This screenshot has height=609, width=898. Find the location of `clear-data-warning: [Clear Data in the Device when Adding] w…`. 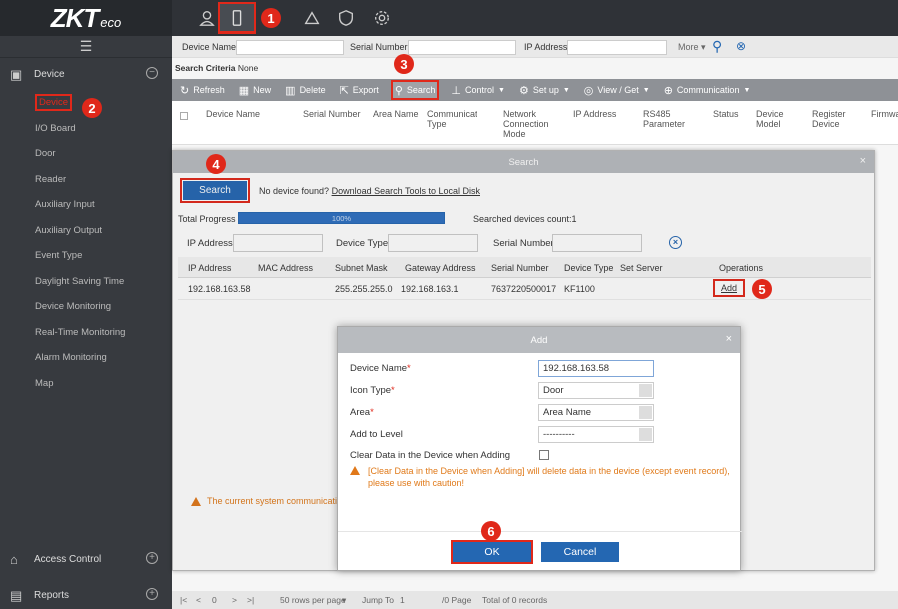

clear-data-warning: [Clear Data in the Device when Adding] w… is located at coordinates (540, 477).